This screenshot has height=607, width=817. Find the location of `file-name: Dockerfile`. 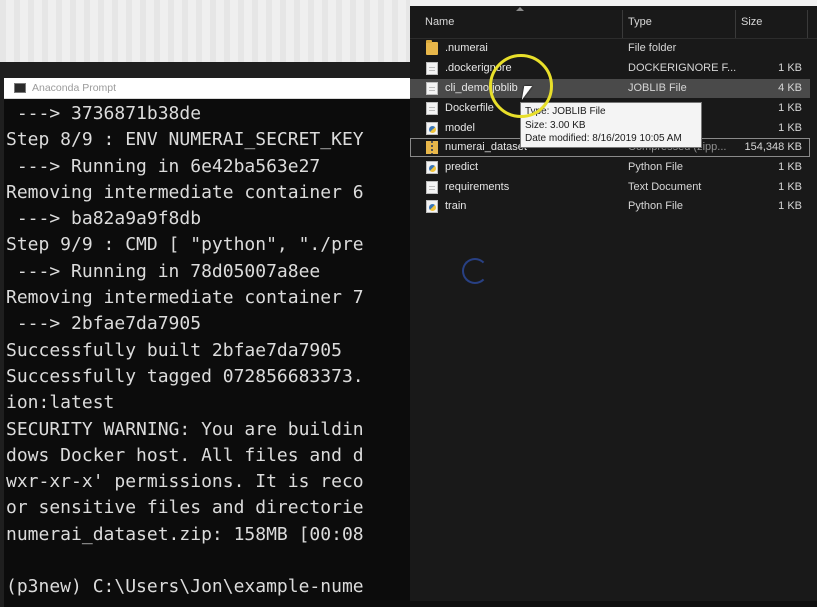

file-name: Dockerfile is located at coordinates (469, 108).